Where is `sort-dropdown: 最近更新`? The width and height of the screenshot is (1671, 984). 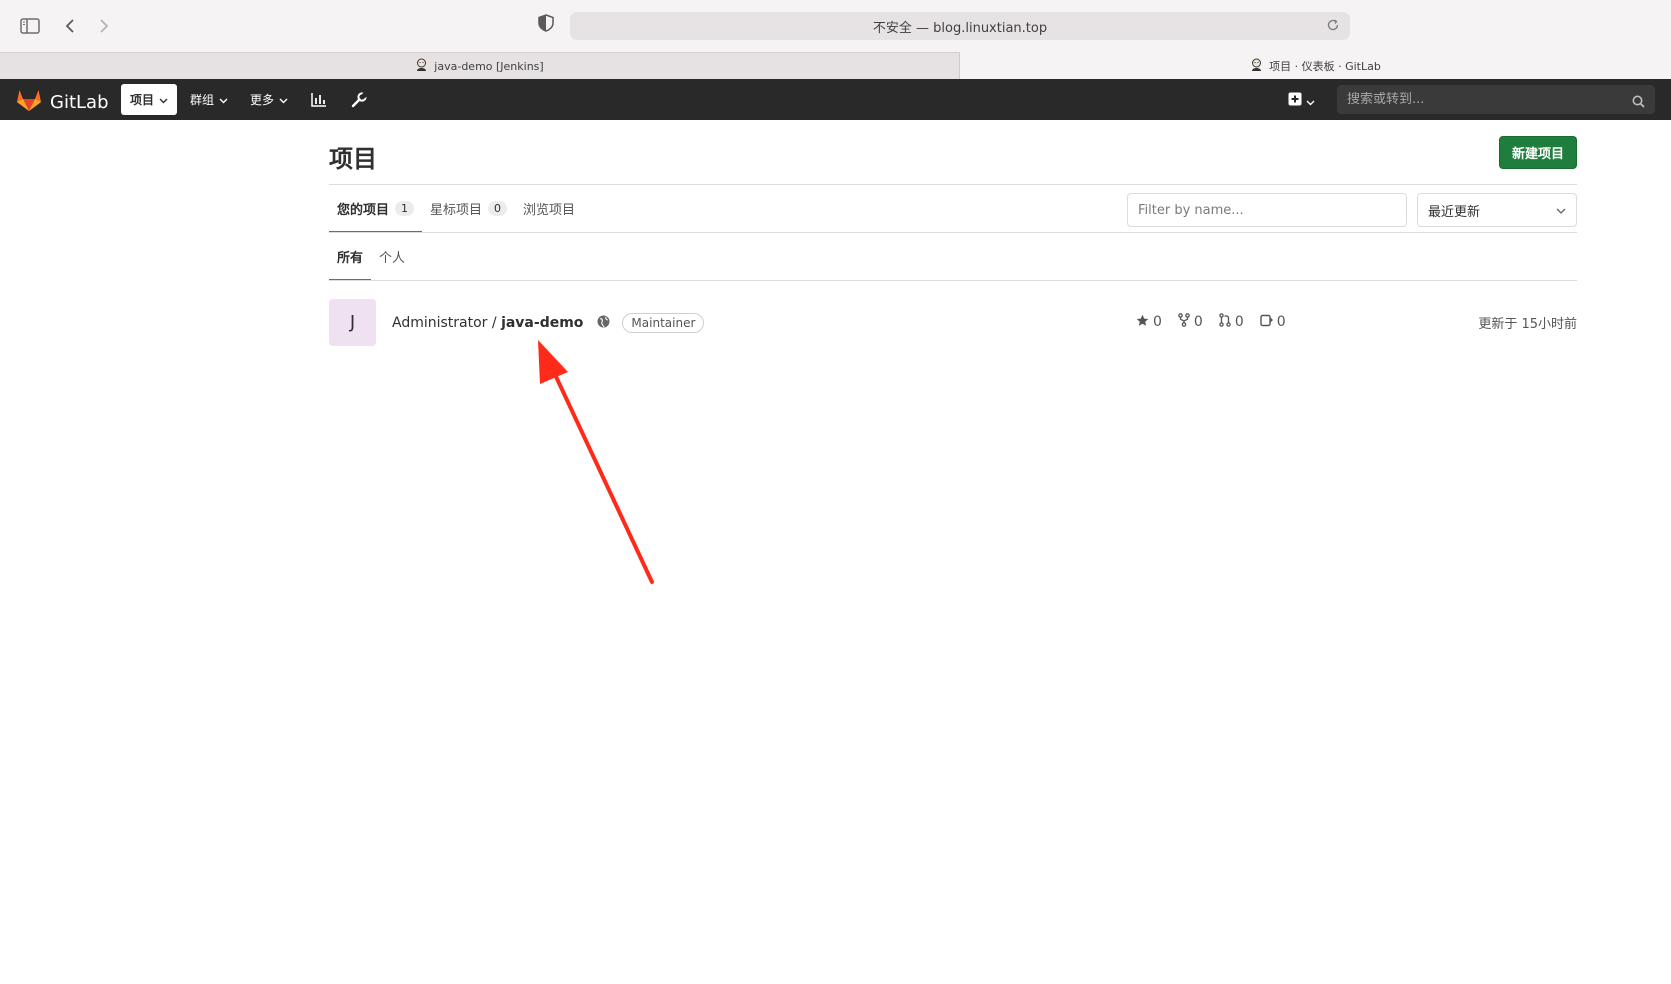 sort-dropdown: 最近更新 is located at coordinates (1497, 210).